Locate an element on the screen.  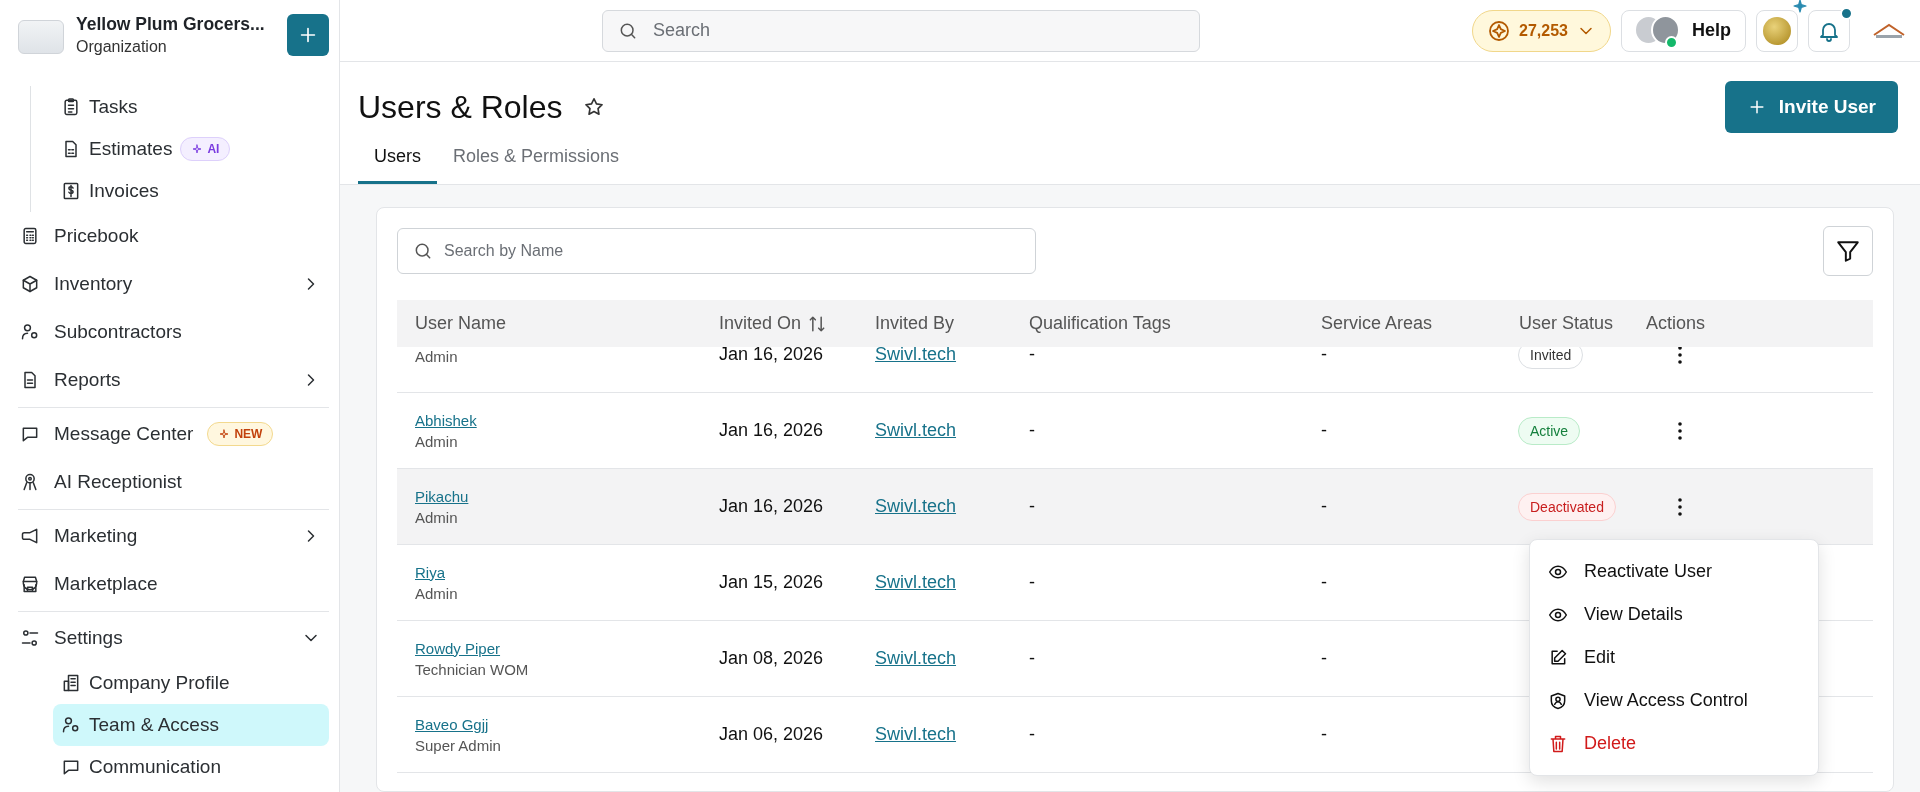
dollar-icon is located at coordinates (71, 191).